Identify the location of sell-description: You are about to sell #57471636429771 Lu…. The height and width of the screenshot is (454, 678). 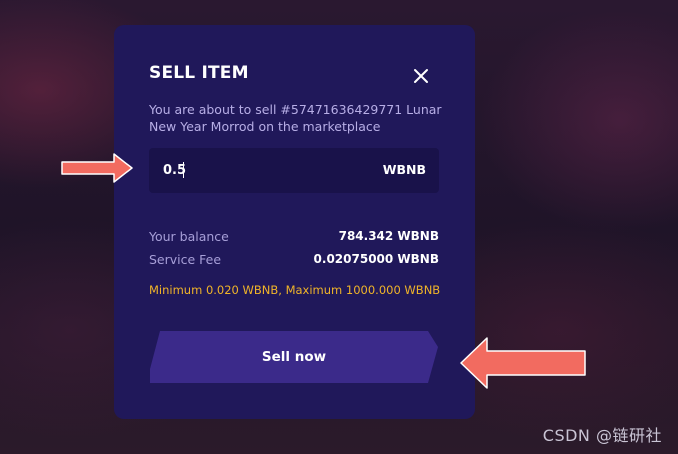
(295, 118).